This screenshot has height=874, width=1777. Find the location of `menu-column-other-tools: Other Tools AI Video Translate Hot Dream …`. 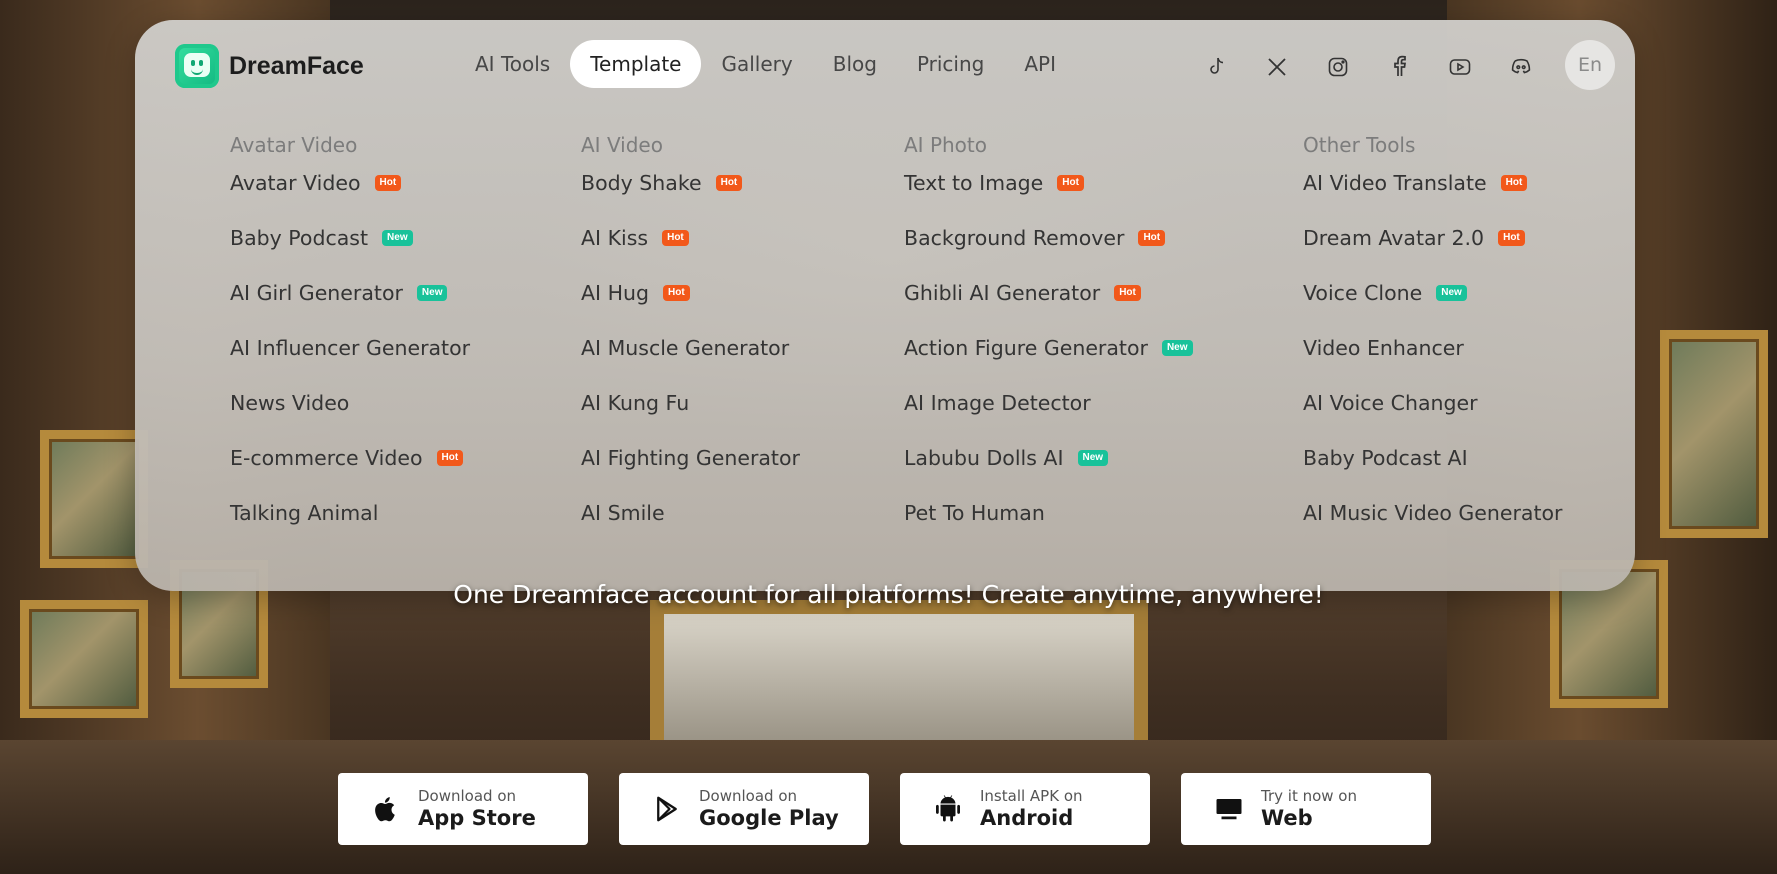

menu-column-other-tools: Other Tools AI Video Translate Hot Dream … is located at coordinates (1432, 343).